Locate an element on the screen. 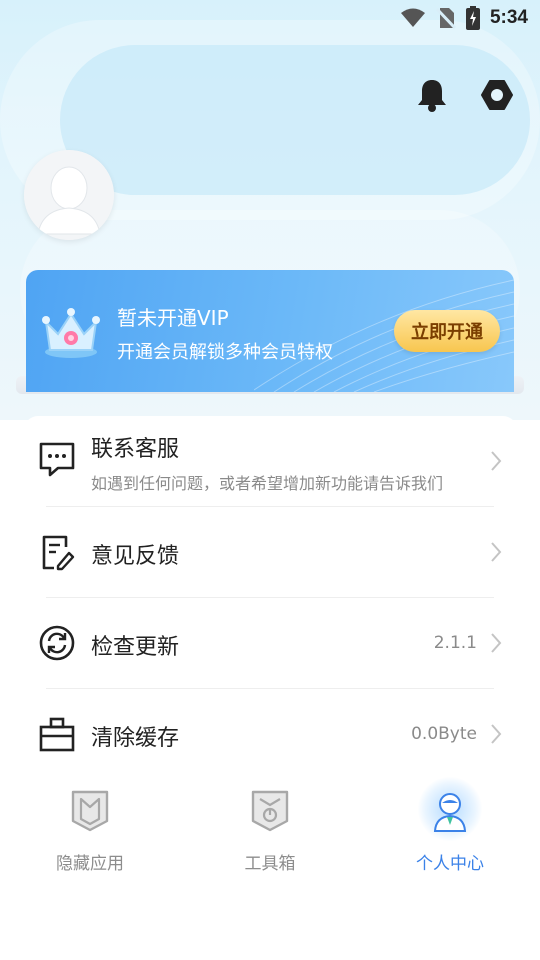 The width and height of the screenshot is (540, 960). version-value: 2.1.1 is located at coordinates (455, 643).